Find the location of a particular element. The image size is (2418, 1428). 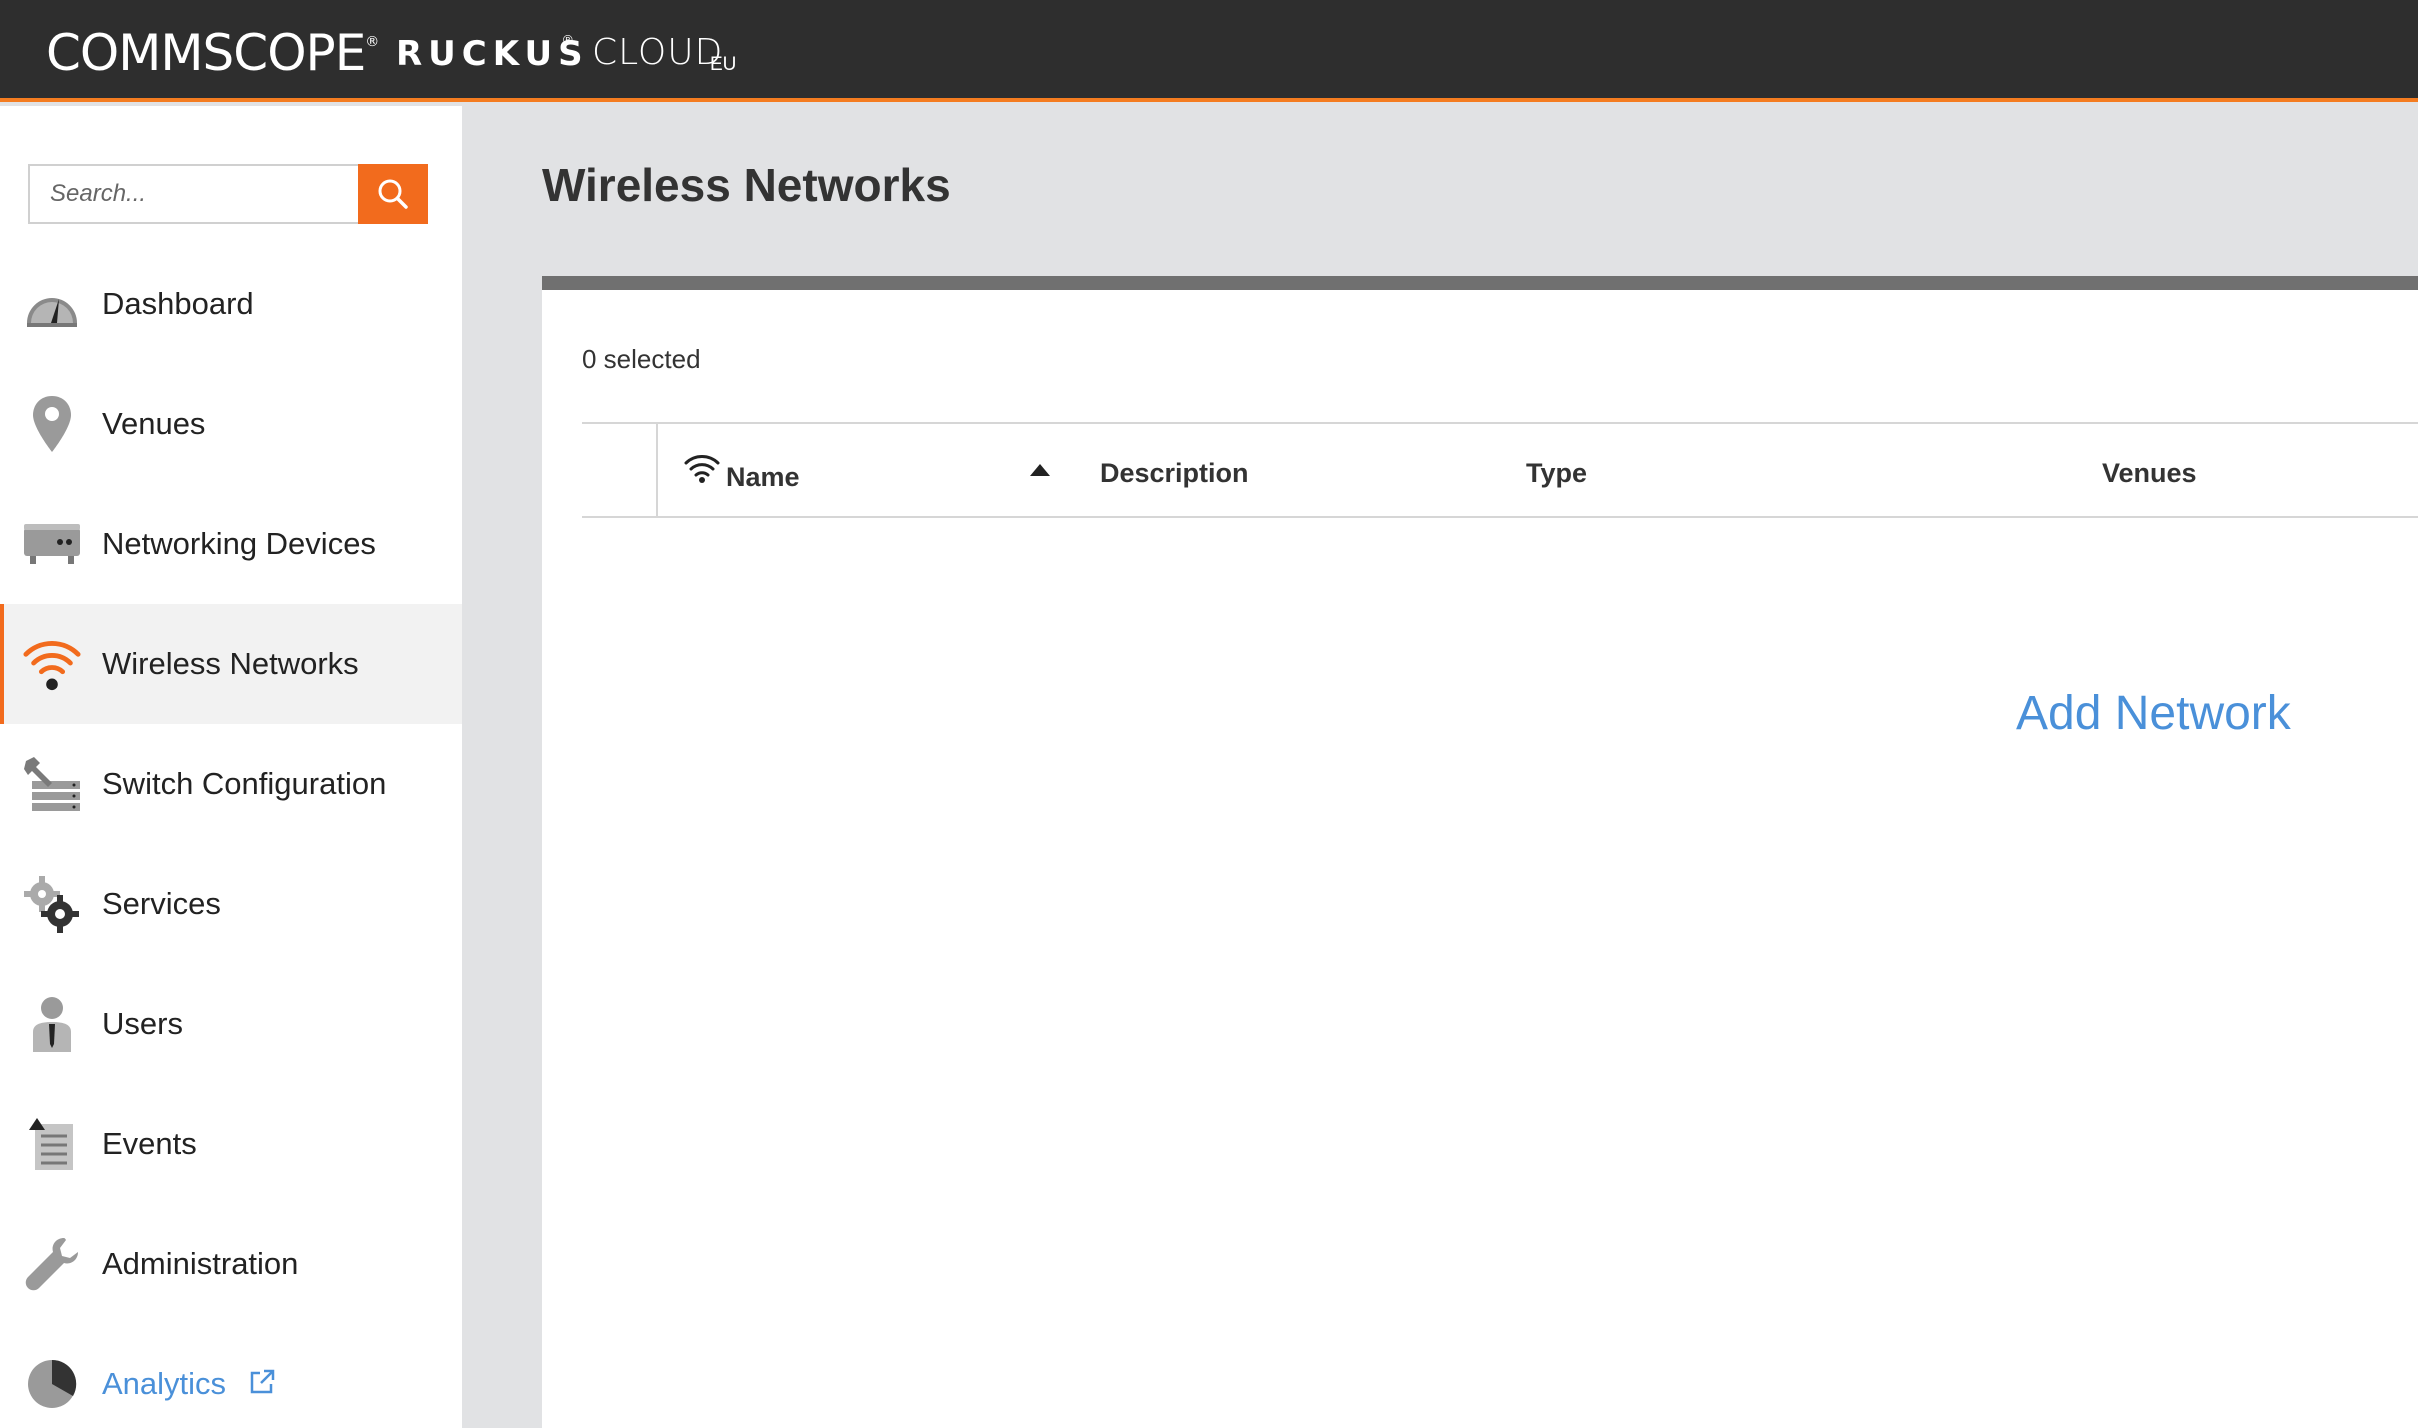

sidebar-item-label: Events is located at coordinates (149, 1143).